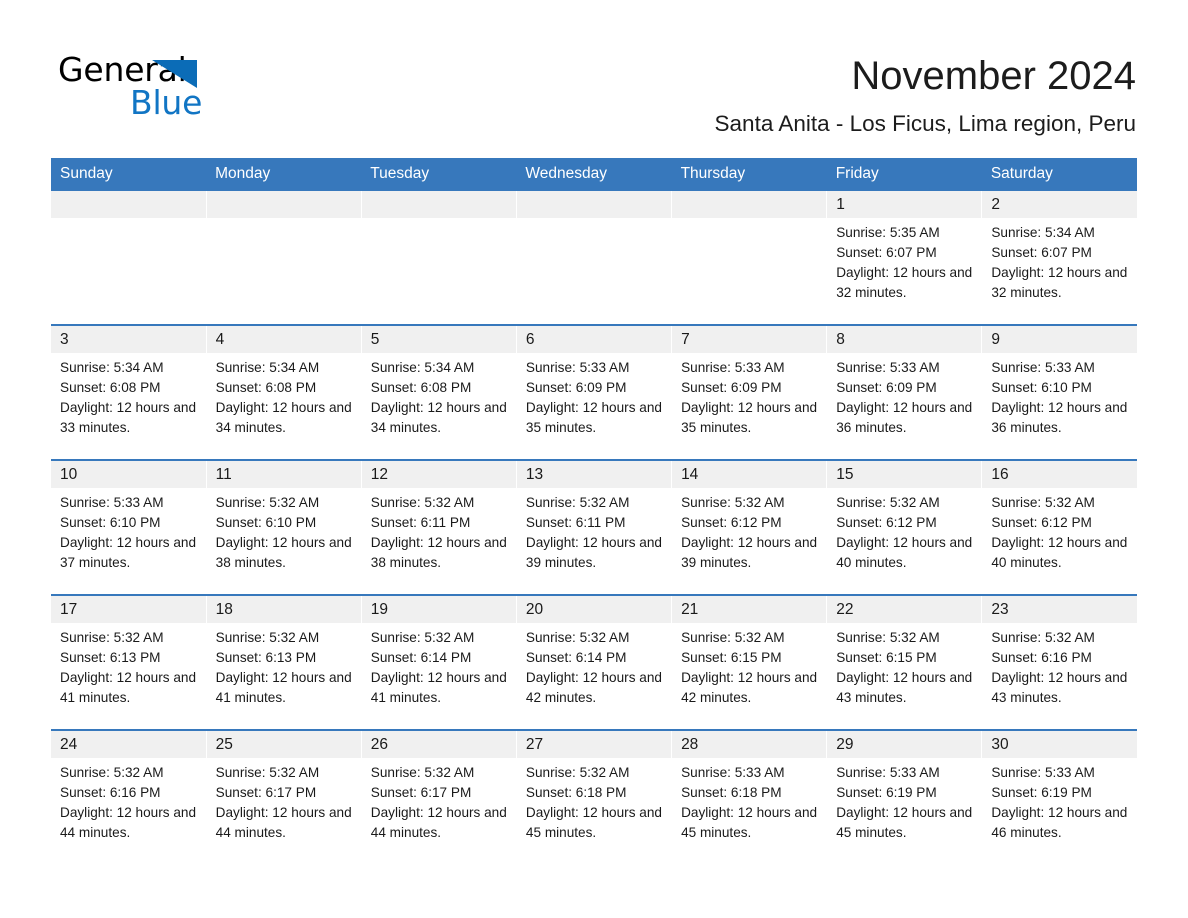 The height and width of the screenshot is (918, 1188). Describe the element at coordinates (420, 522) in the screenshot. I see `sunset-text: Sunset: 6:11 PM` at that location.